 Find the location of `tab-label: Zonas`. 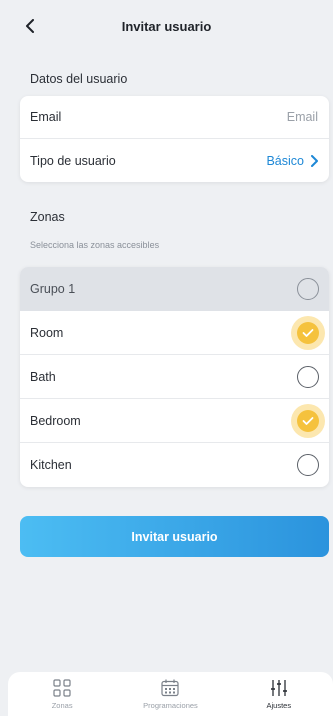

tab-label: Zonas is located at coordinates (62, 705).